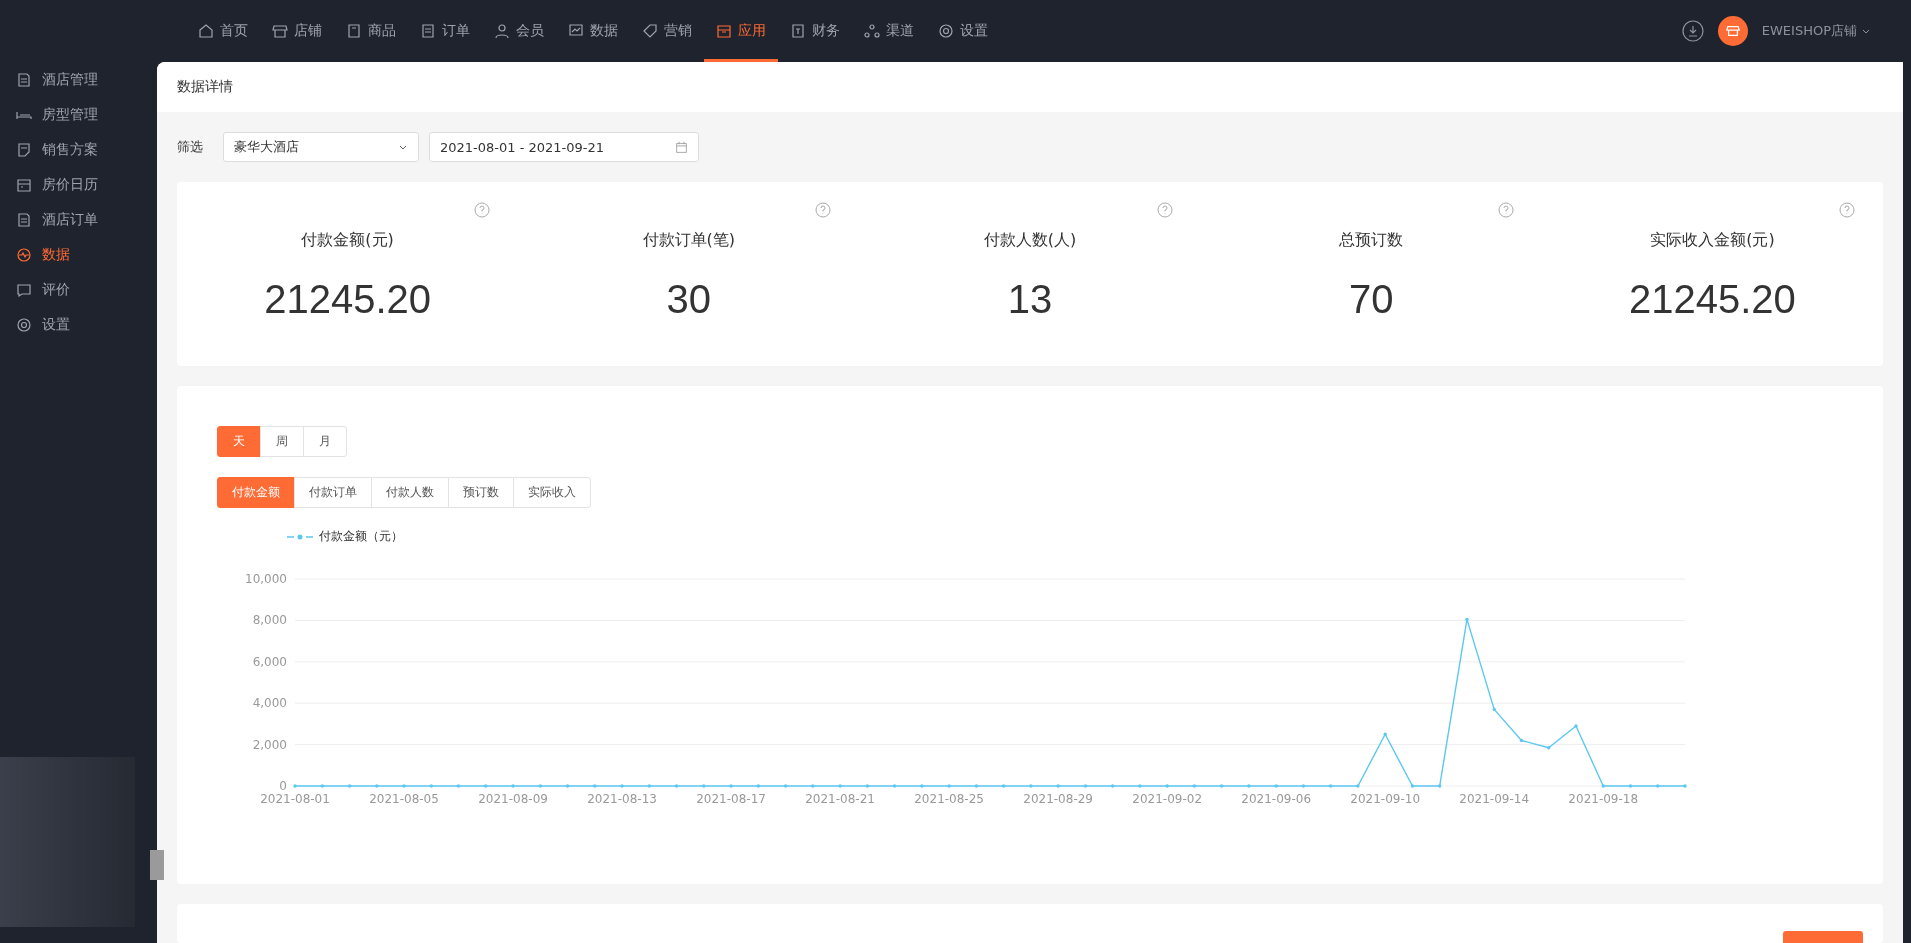 The image size is (1911, 943). Describe the element at coordinates (410, 493) in the screenshot. I see `metric-tab: 付款人数` at that location.